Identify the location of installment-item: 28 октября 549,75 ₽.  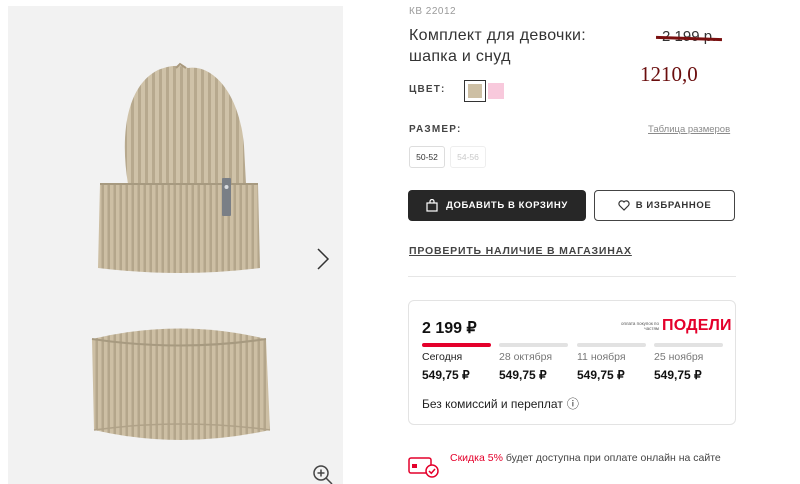
(533, 362).